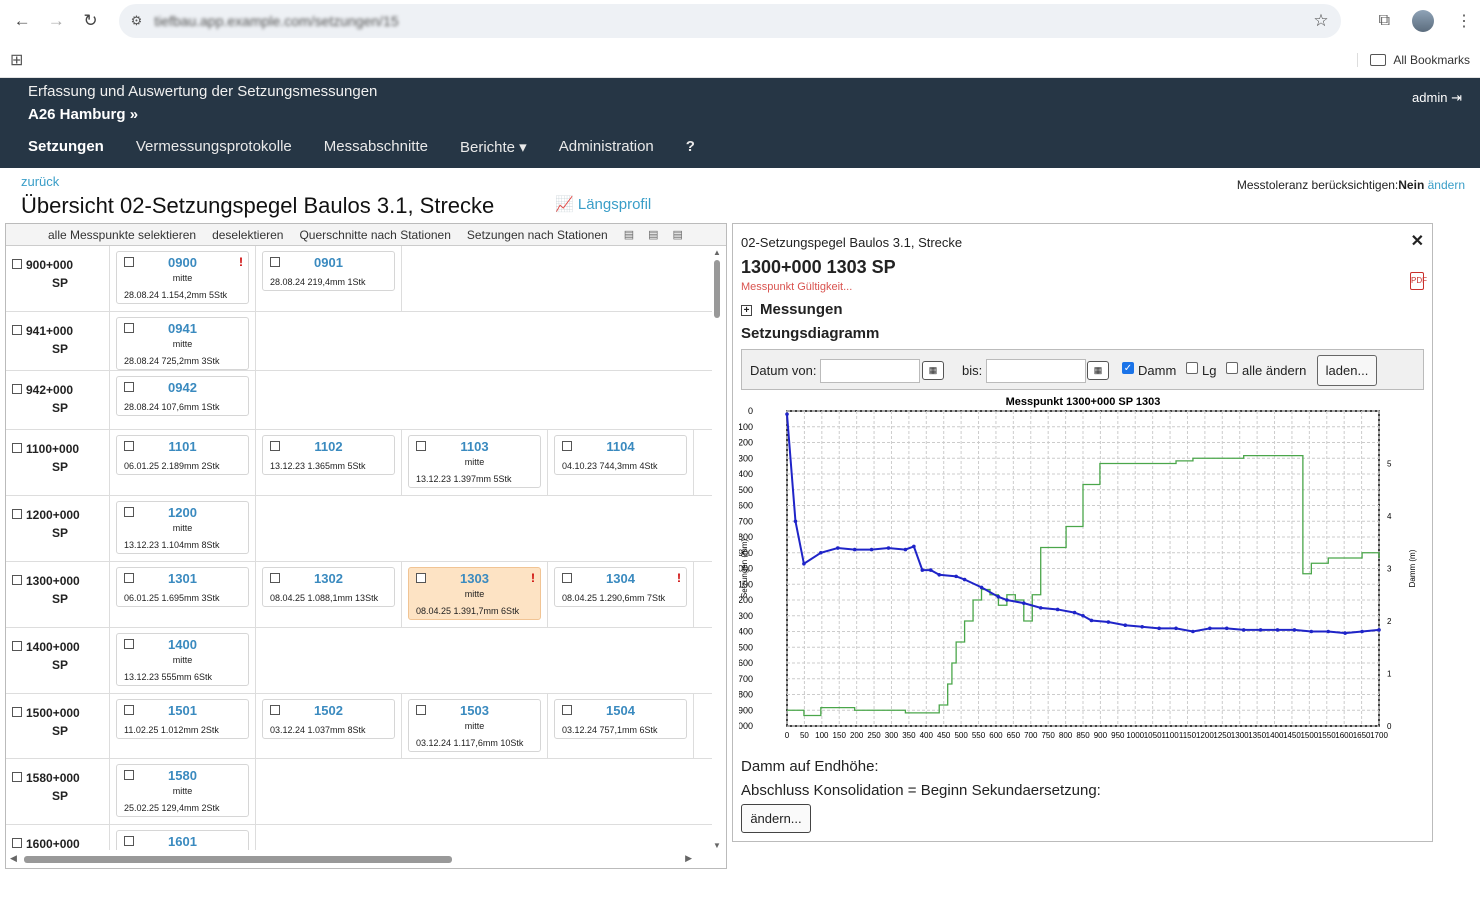 The image size is (1480, 898). Describe the element at coordinates (376, 147) in the screenshot. I see `menu-messabschnitte: Messabschnitte` at that location.